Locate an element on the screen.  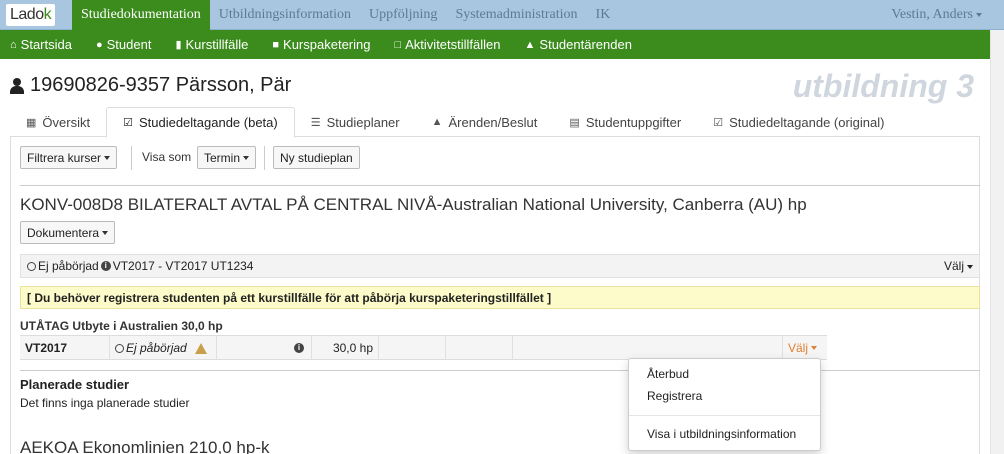
tab-studiedeltagande-beta: ☑ Studiedeltagande (beta) is located at coordinates (200, 122).